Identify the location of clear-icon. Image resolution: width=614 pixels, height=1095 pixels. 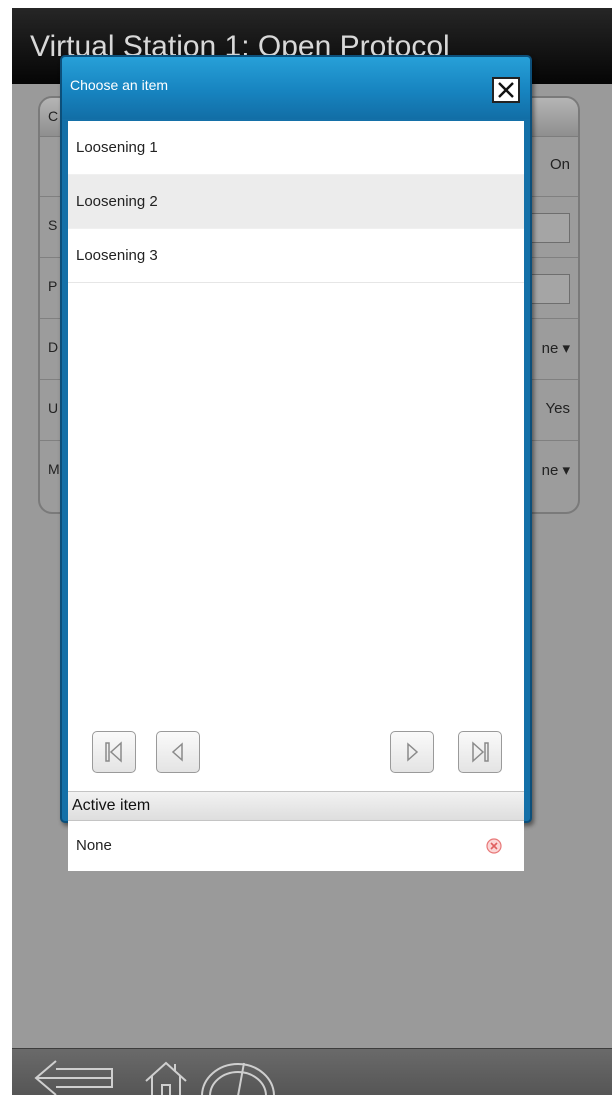
(494, 846).